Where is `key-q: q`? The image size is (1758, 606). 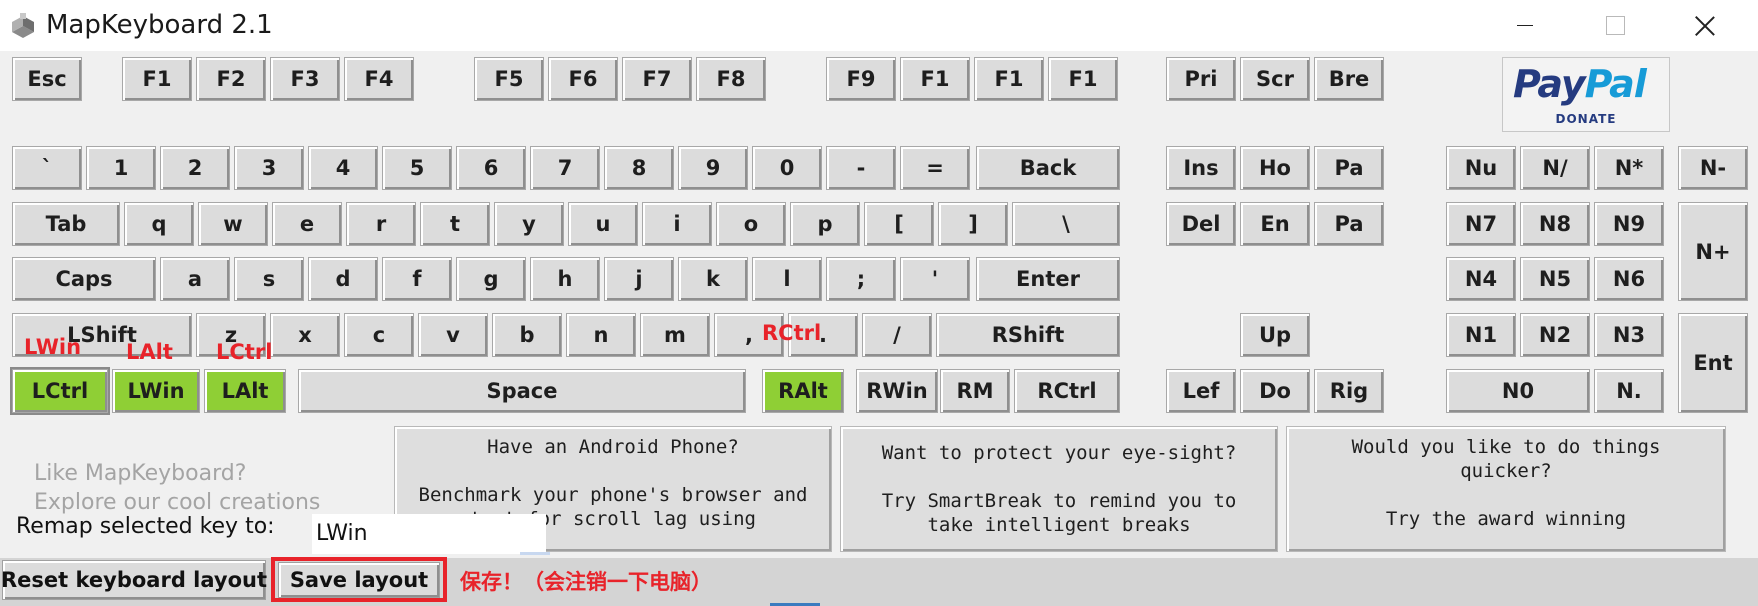 key-q: q is located at coordinates (159, 224).